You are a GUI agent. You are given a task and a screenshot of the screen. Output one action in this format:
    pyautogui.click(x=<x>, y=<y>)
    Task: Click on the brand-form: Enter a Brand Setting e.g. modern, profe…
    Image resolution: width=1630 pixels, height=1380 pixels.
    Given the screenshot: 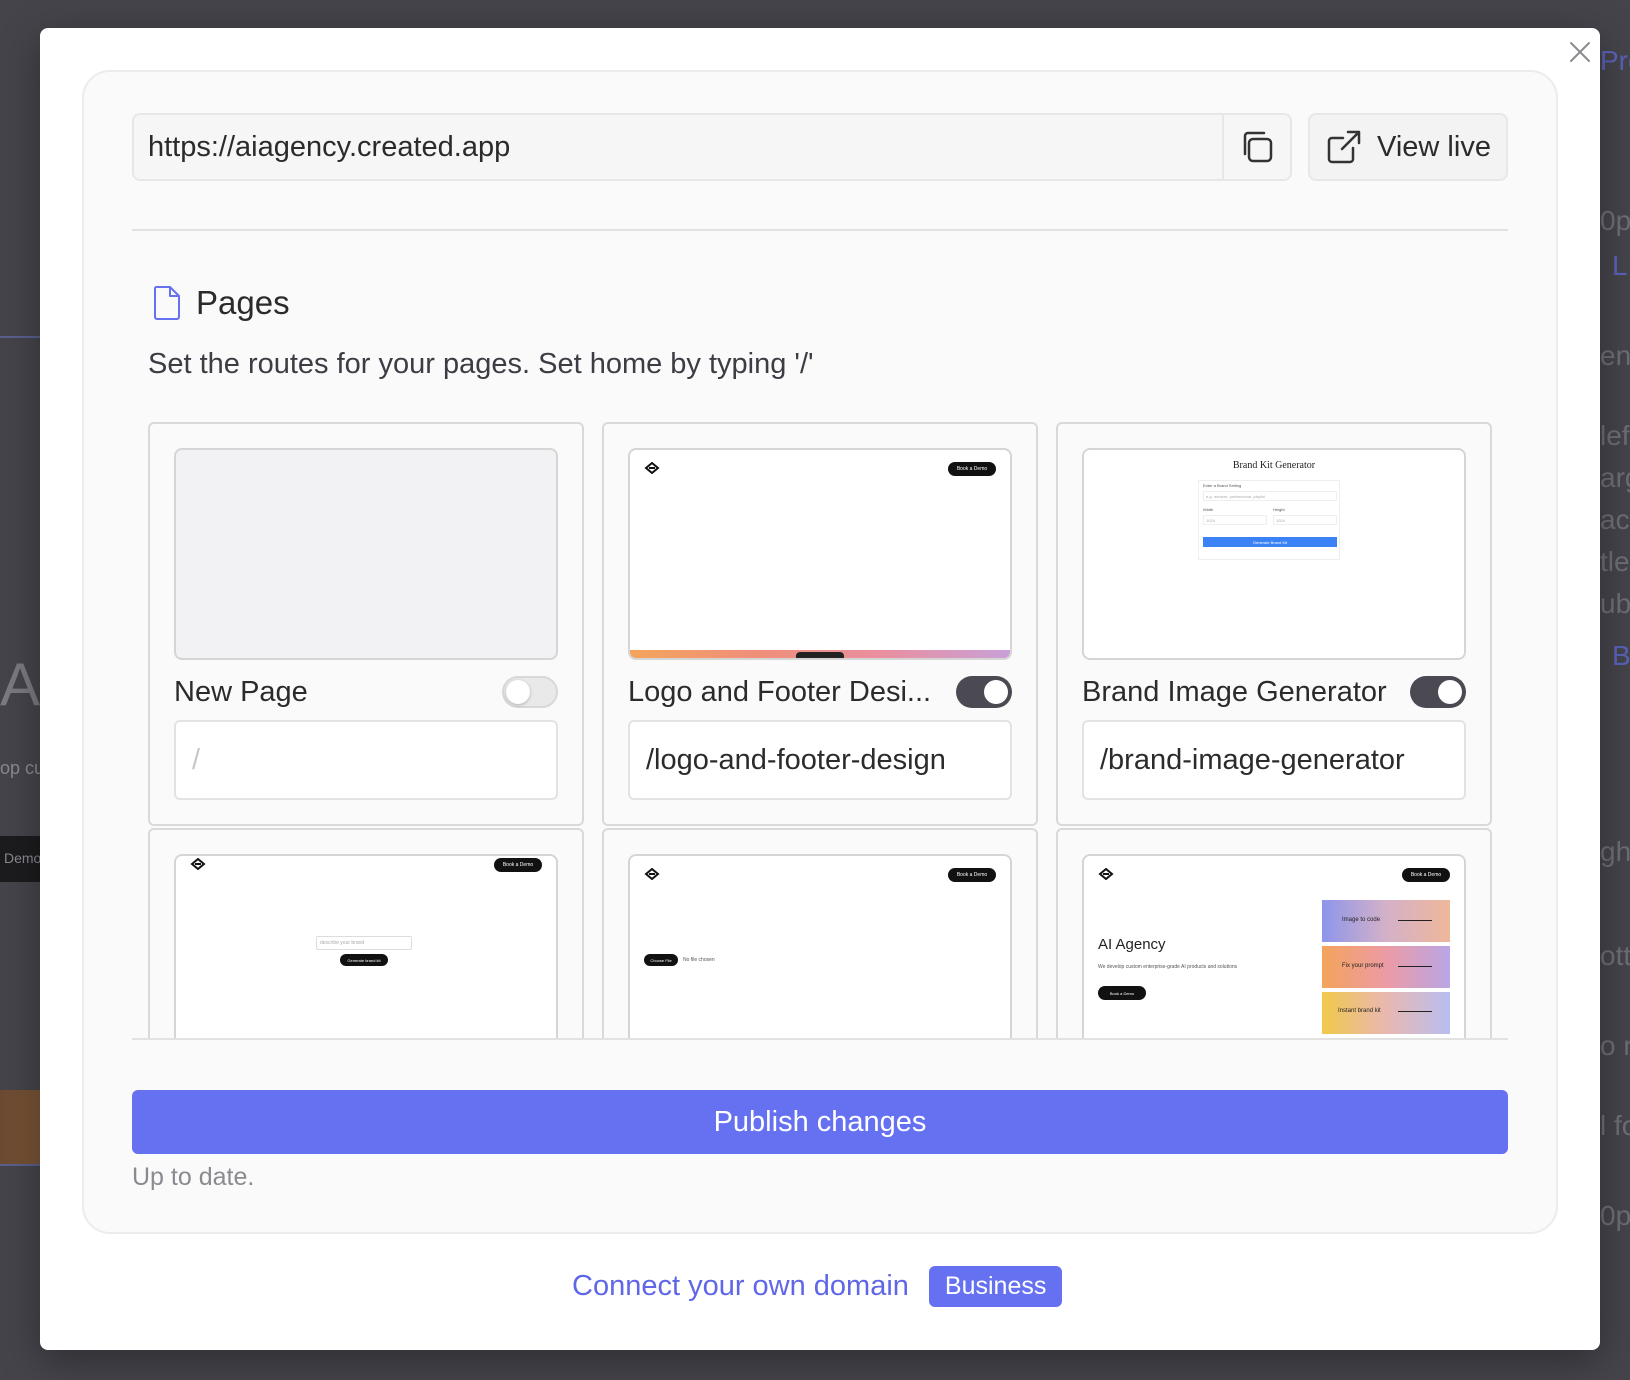 What is the action you would take?
    pyautogui.click(x=1269, y=520)
    